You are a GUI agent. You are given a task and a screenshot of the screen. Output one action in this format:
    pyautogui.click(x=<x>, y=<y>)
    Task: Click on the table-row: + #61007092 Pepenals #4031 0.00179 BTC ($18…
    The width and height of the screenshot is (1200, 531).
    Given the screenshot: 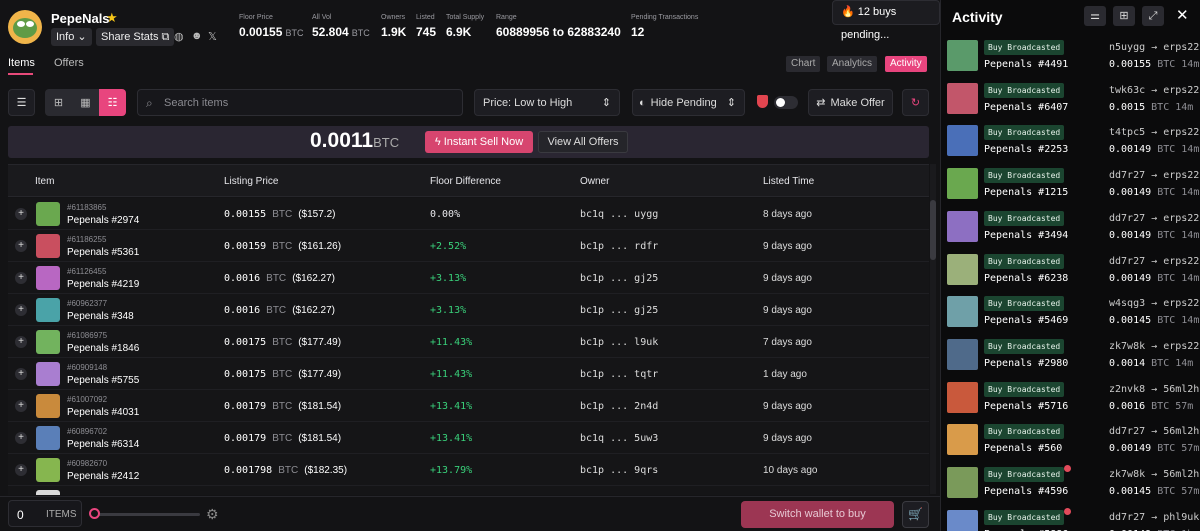 What is the action you would take?
    pyautogui.click(x=468, y=406)
    